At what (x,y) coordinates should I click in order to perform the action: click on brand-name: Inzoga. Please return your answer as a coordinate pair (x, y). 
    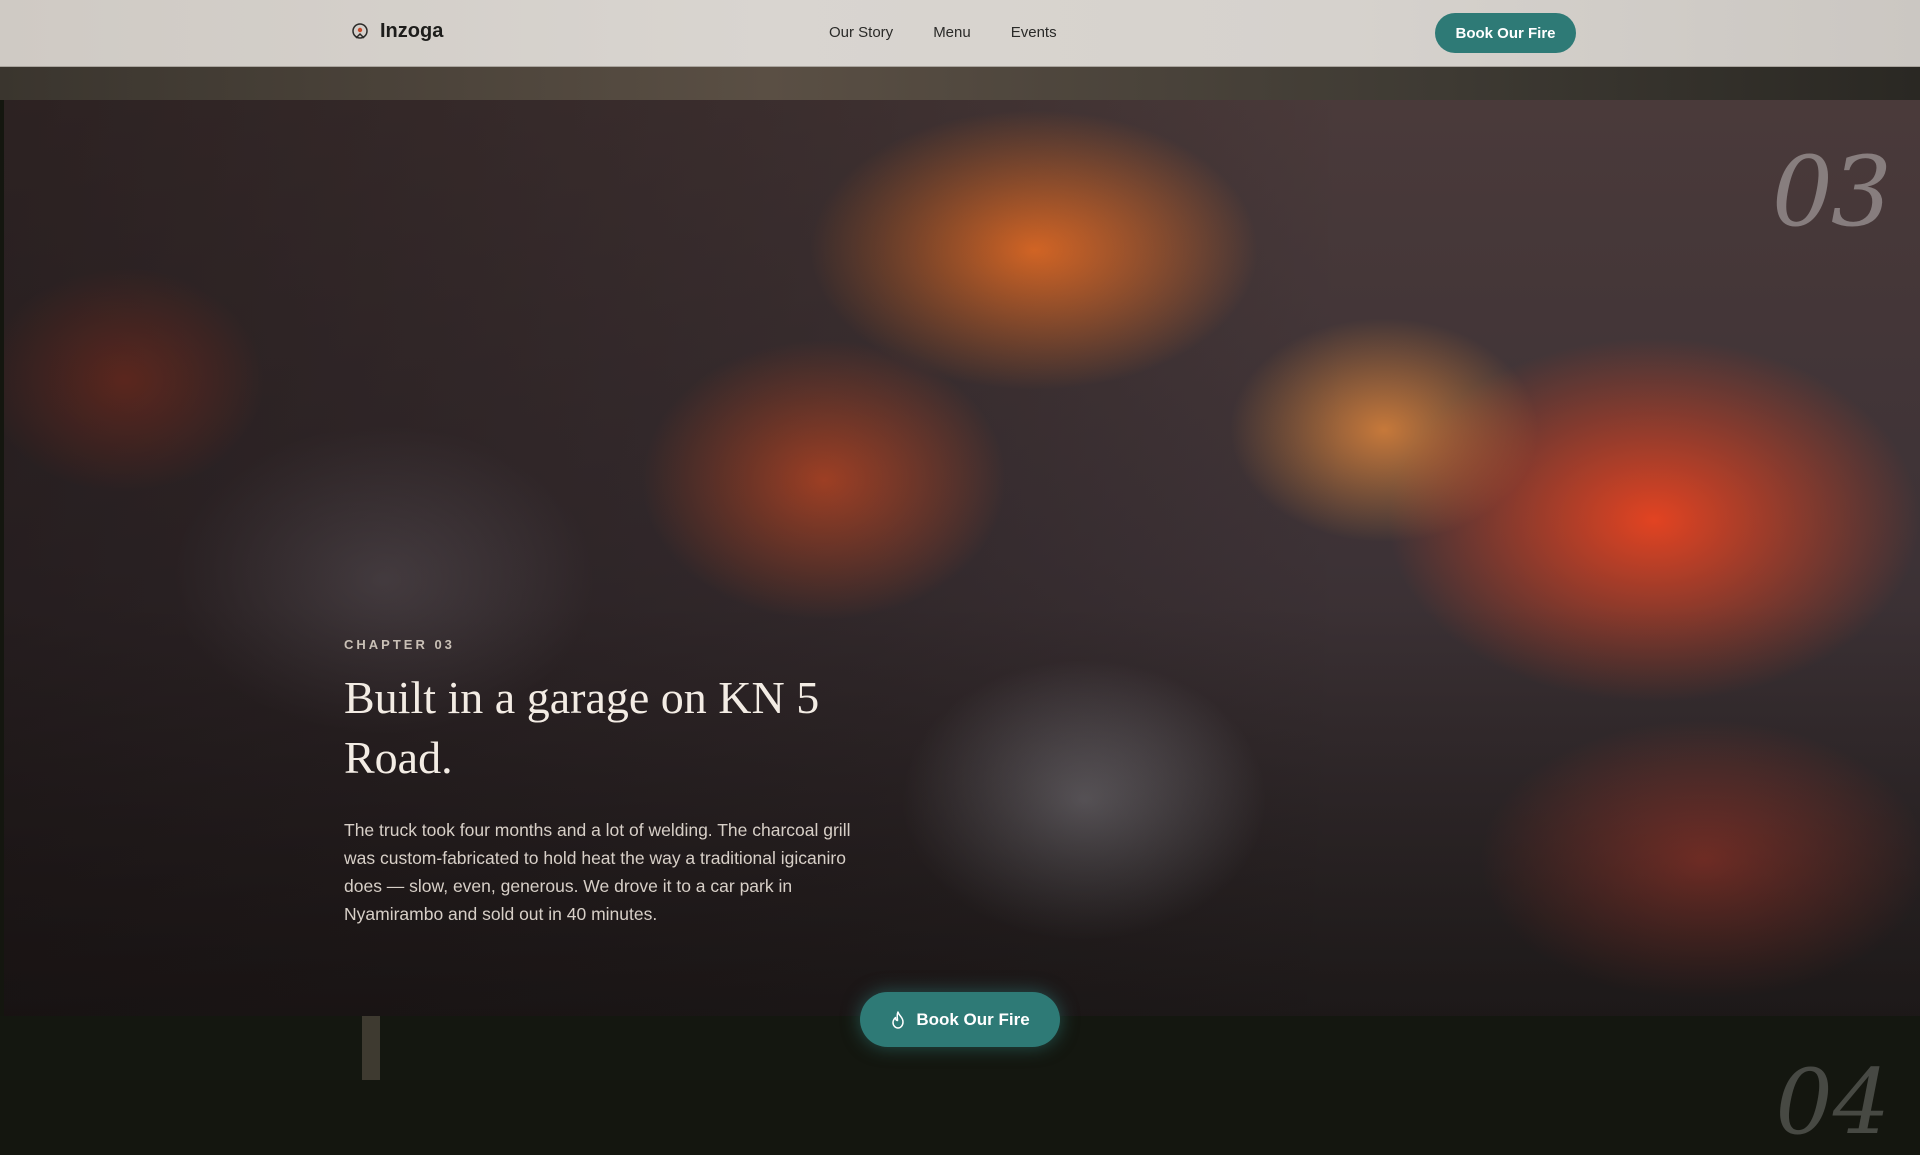
    Looking at the image, I should click on (412, 31).